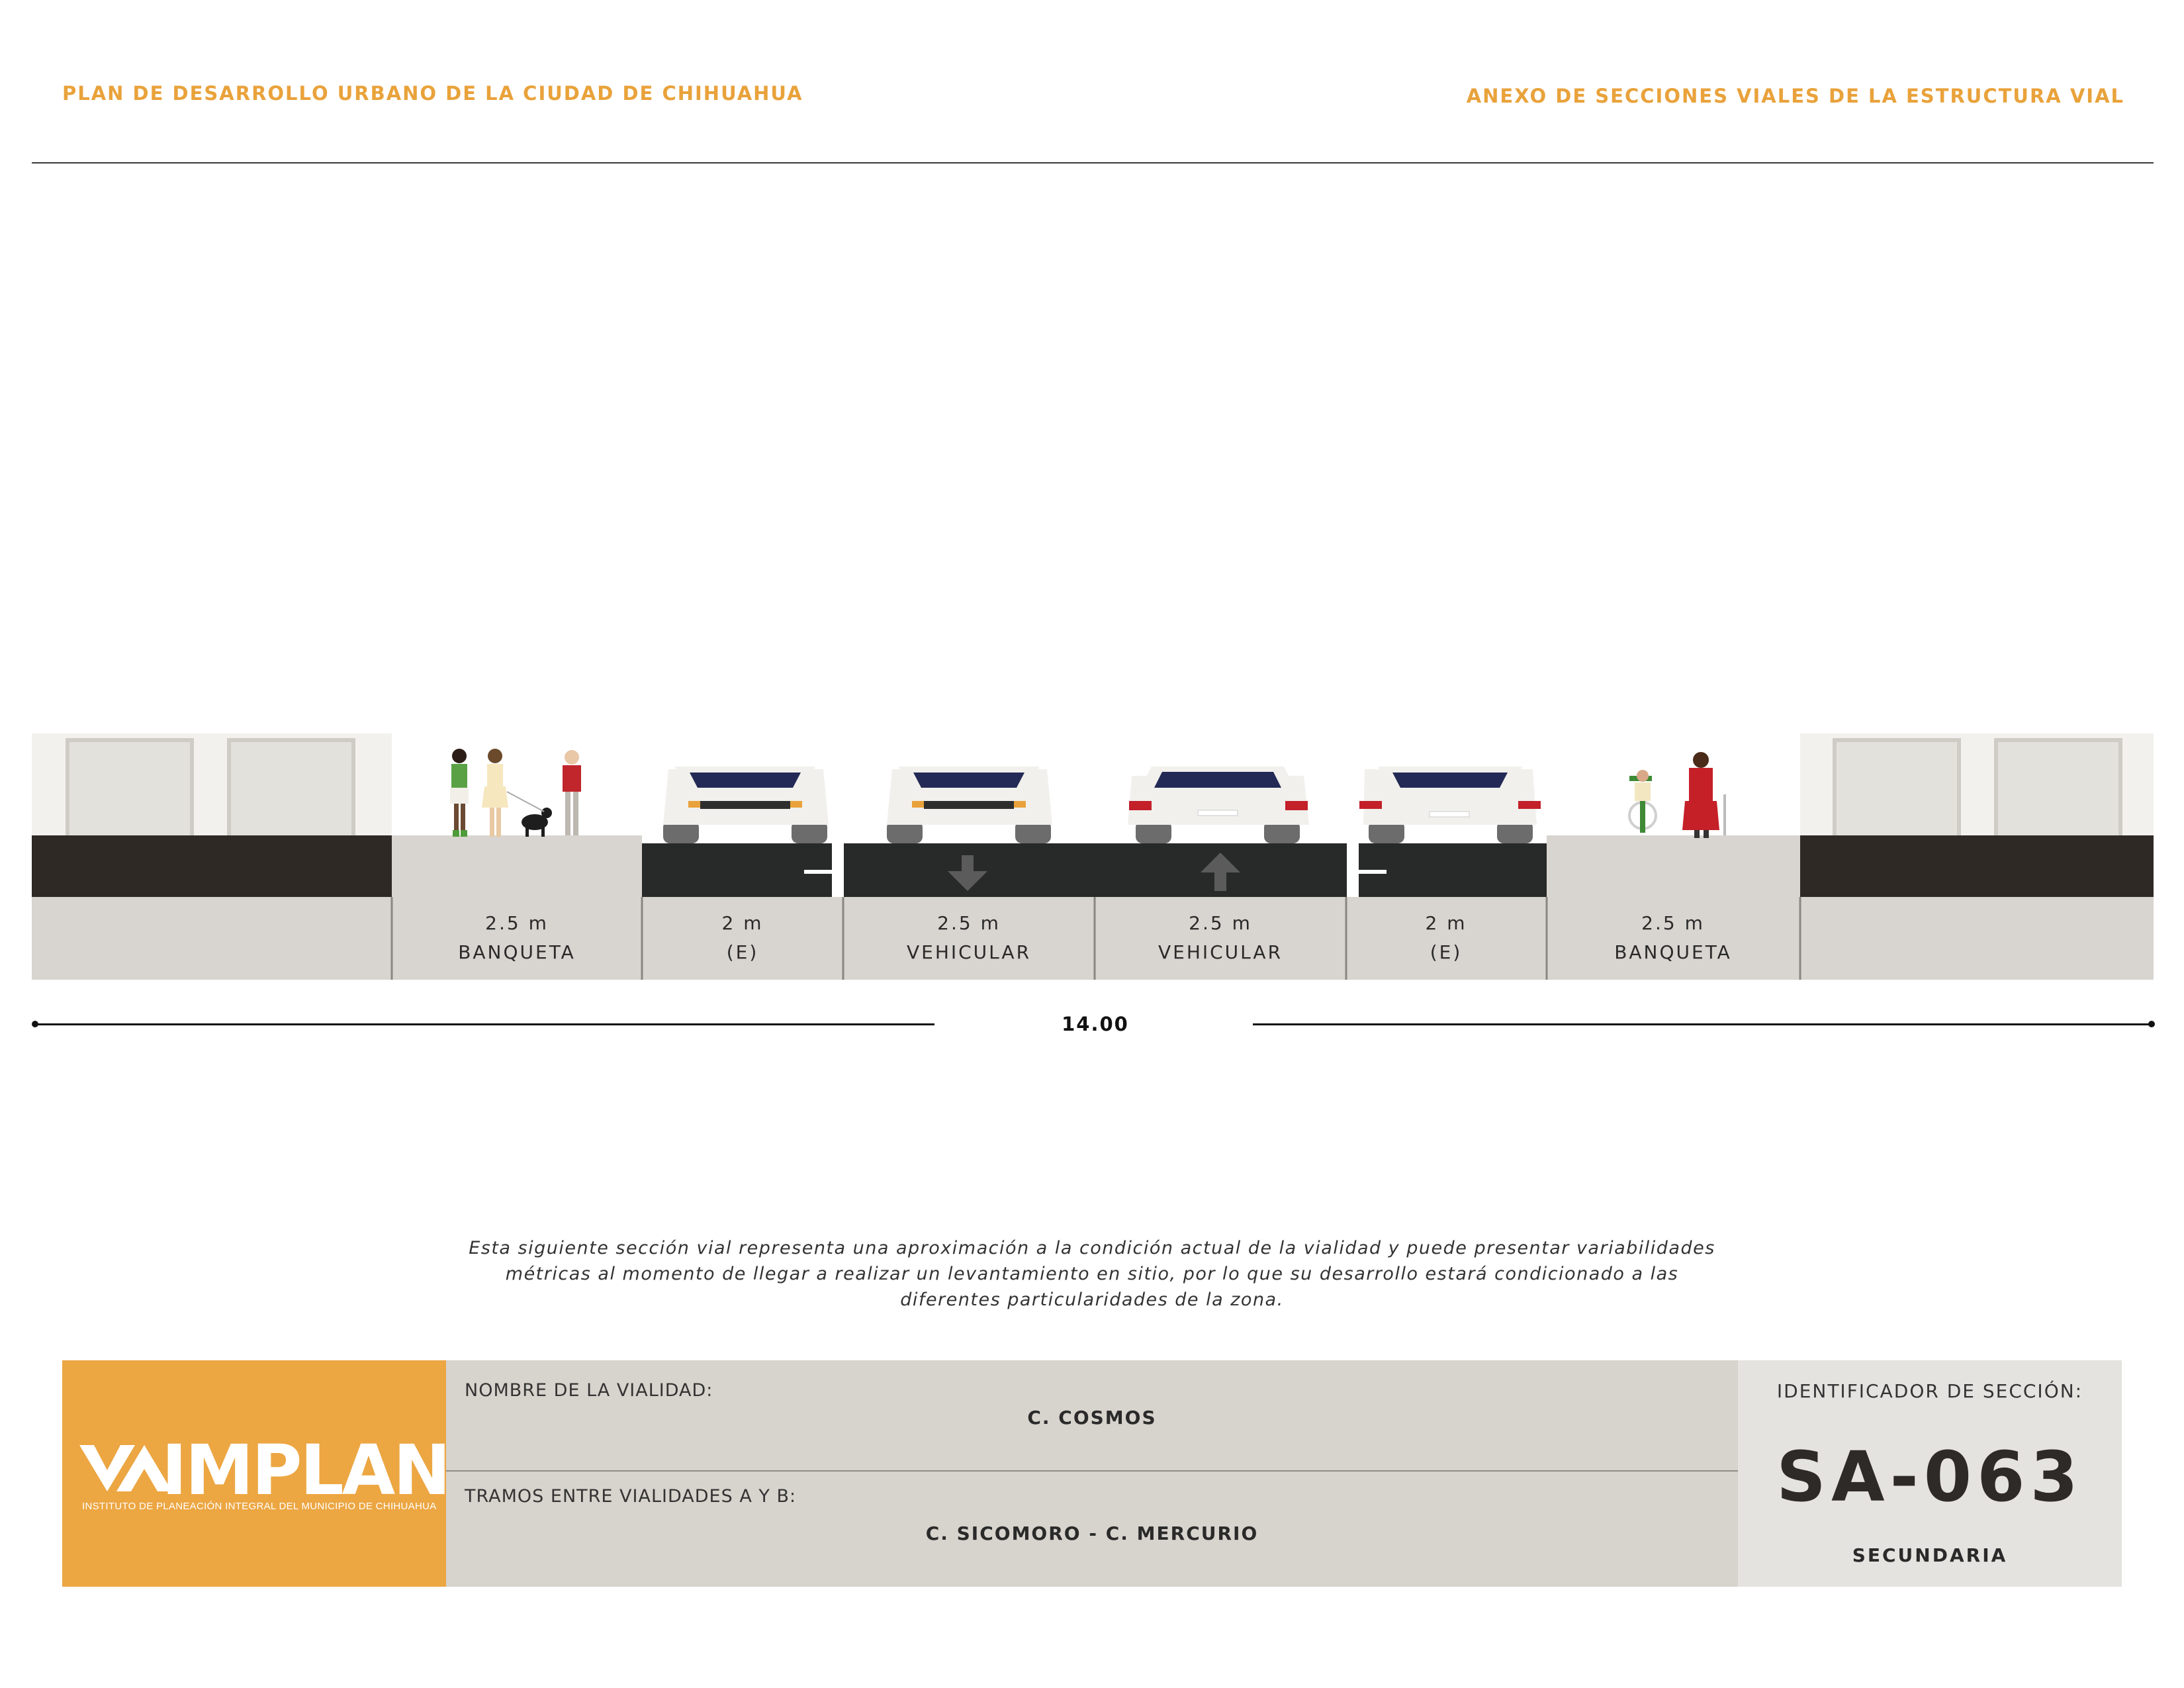 The width and height of the screenshot is (2184, 1688). I want to click on segment-label-4: VEHICULAR, so click(1220, 952).